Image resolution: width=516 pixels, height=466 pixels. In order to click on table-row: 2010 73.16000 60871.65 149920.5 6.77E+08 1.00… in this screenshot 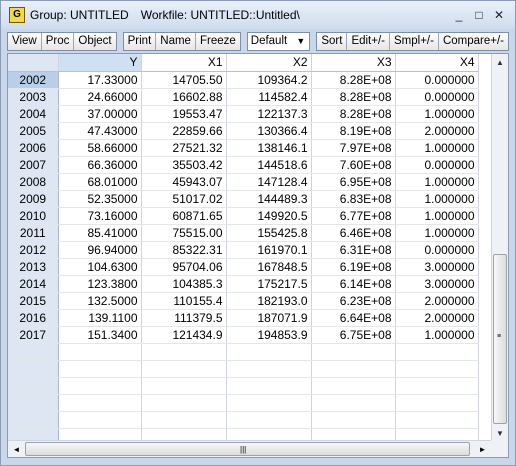, I will do `click(243, 216)`.